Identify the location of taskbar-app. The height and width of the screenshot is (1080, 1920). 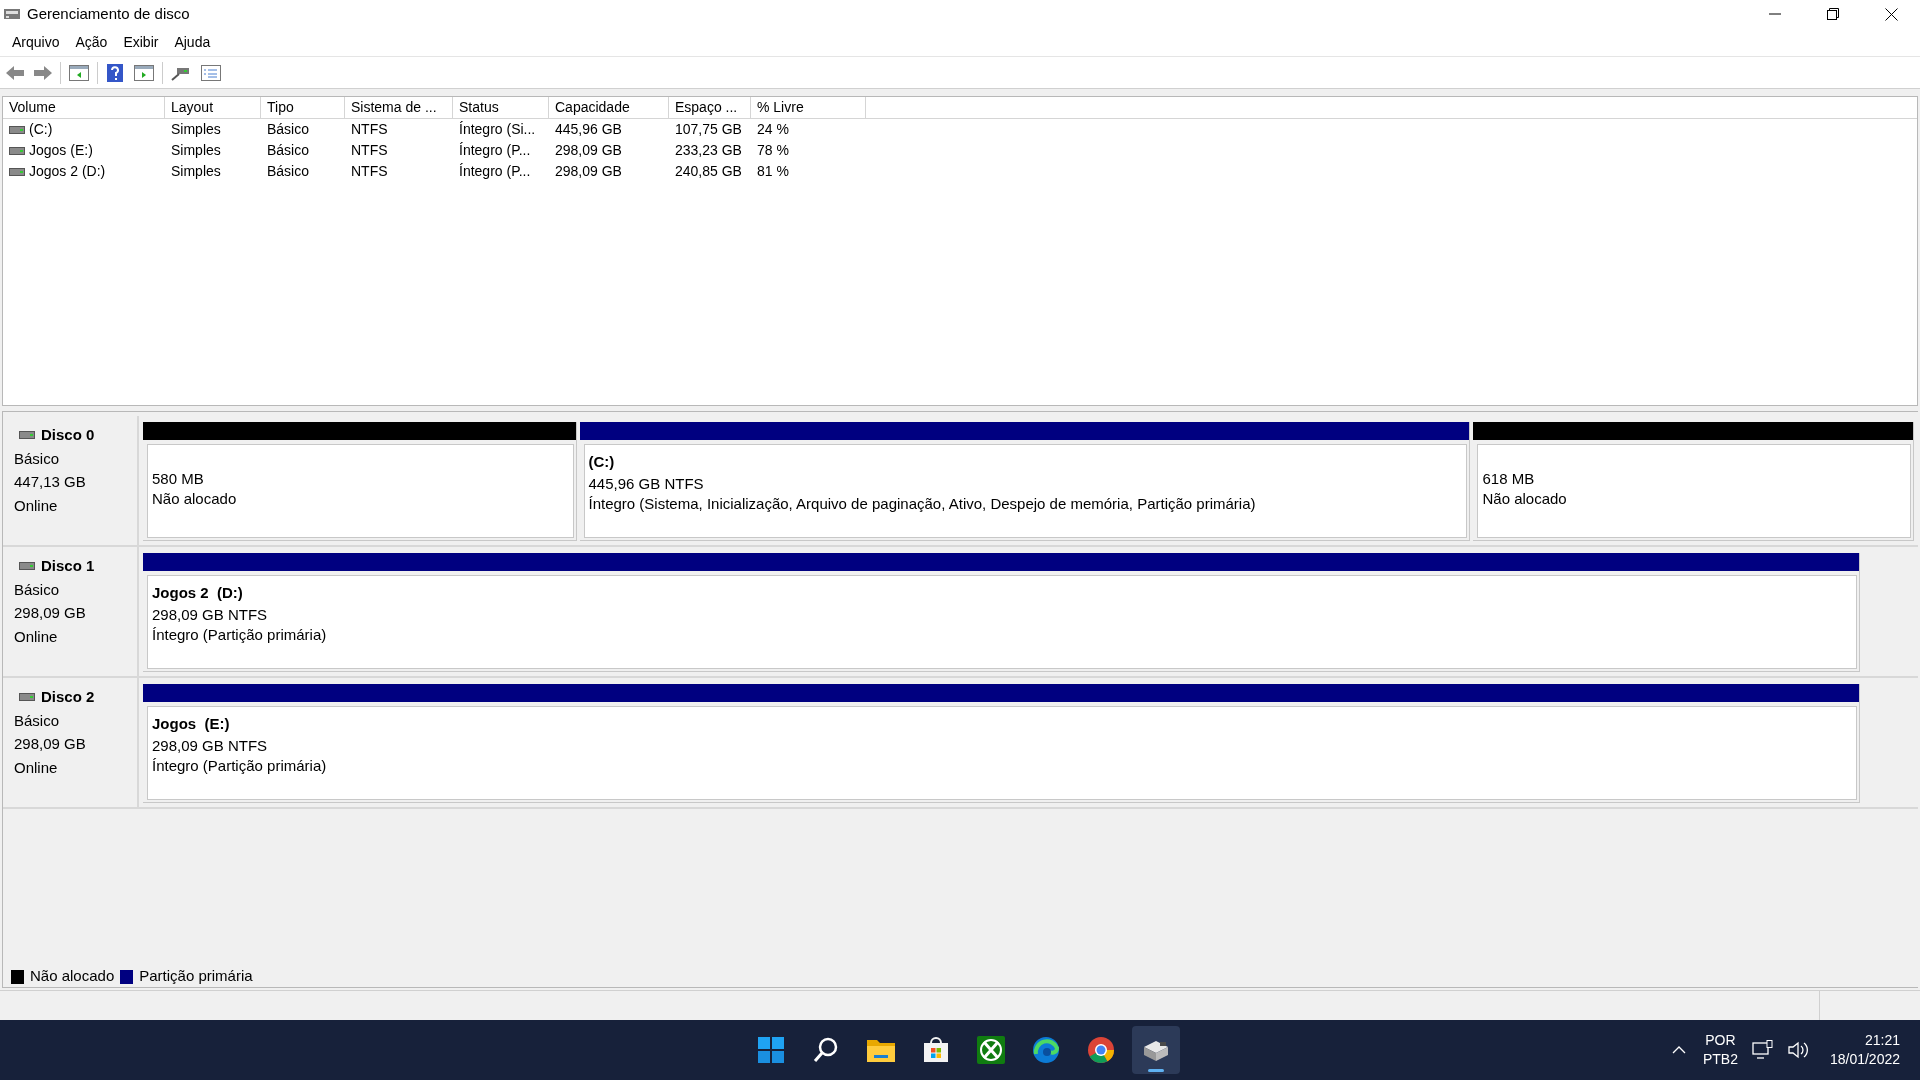
(1156, 1050).